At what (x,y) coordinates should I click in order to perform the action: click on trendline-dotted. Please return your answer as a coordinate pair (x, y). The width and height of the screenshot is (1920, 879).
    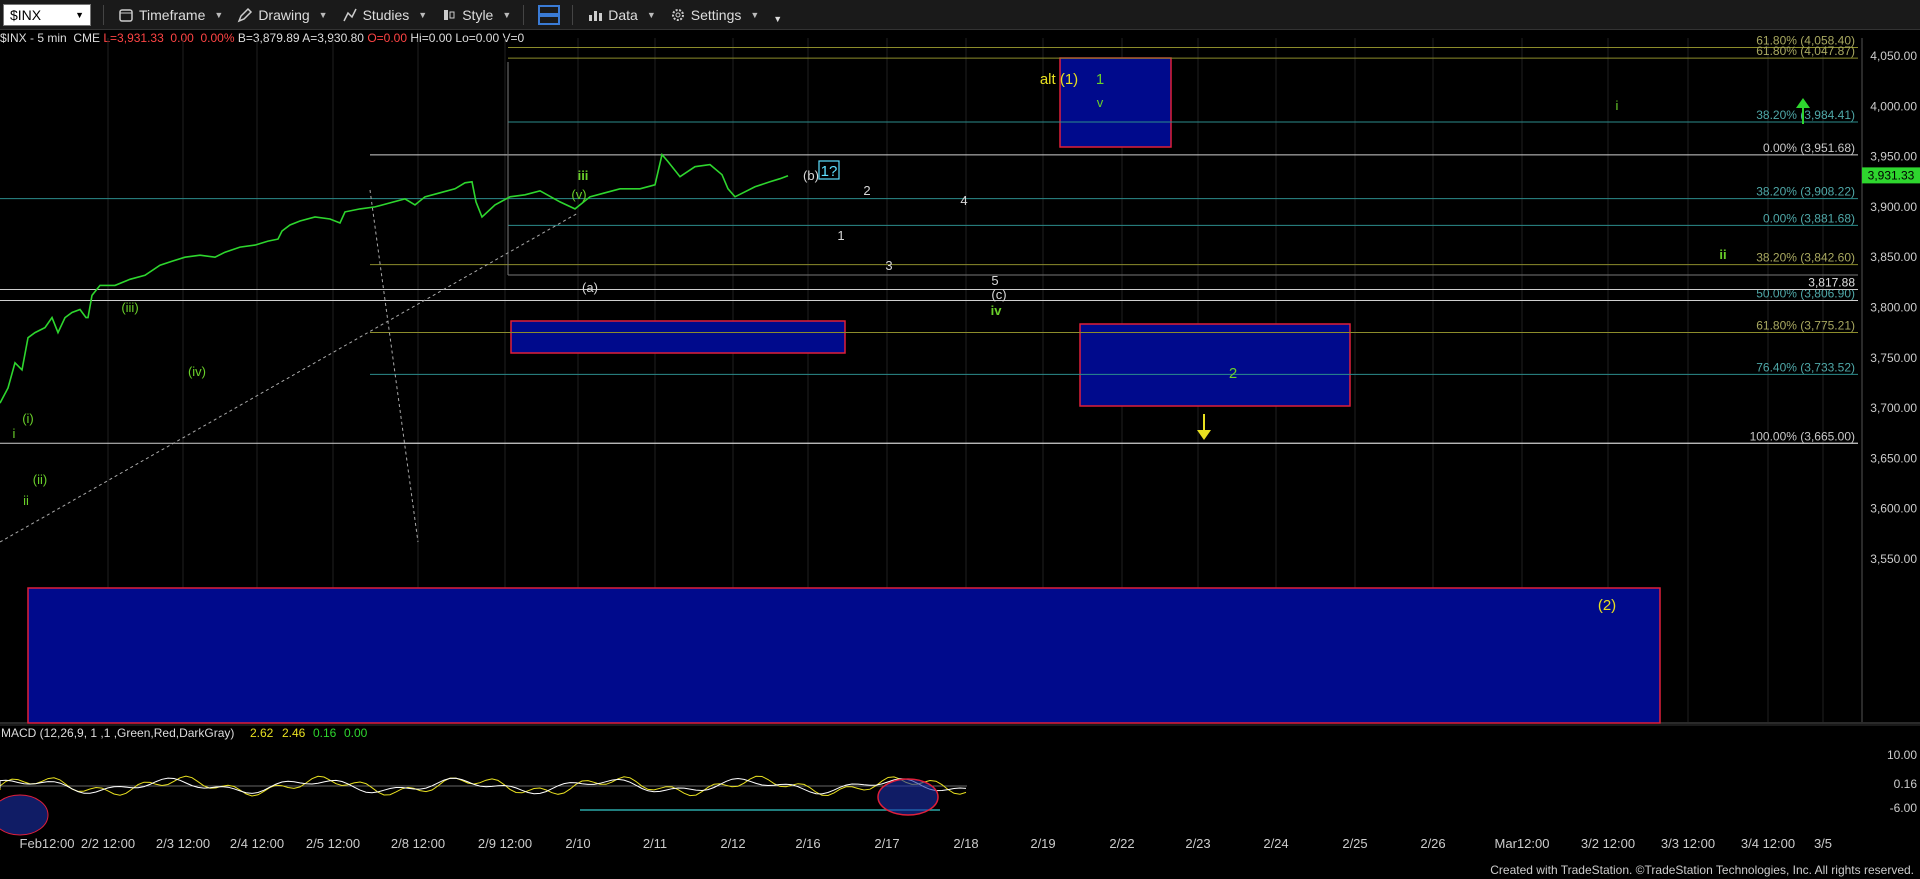
    Looking at the image, I should click on (289, 377).